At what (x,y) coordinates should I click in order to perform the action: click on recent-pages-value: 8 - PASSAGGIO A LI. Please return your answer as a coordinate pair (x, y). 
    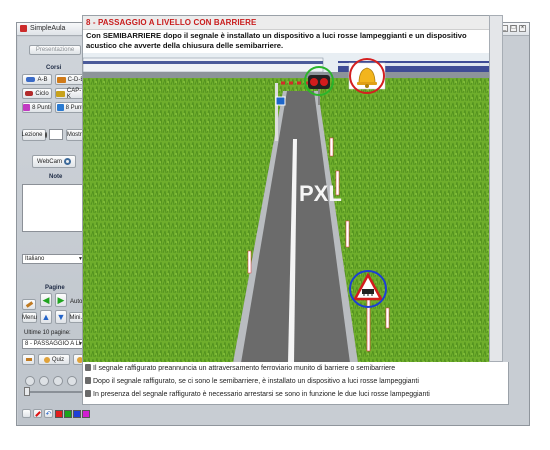
    Looking at the image, I should click on (53, 344).